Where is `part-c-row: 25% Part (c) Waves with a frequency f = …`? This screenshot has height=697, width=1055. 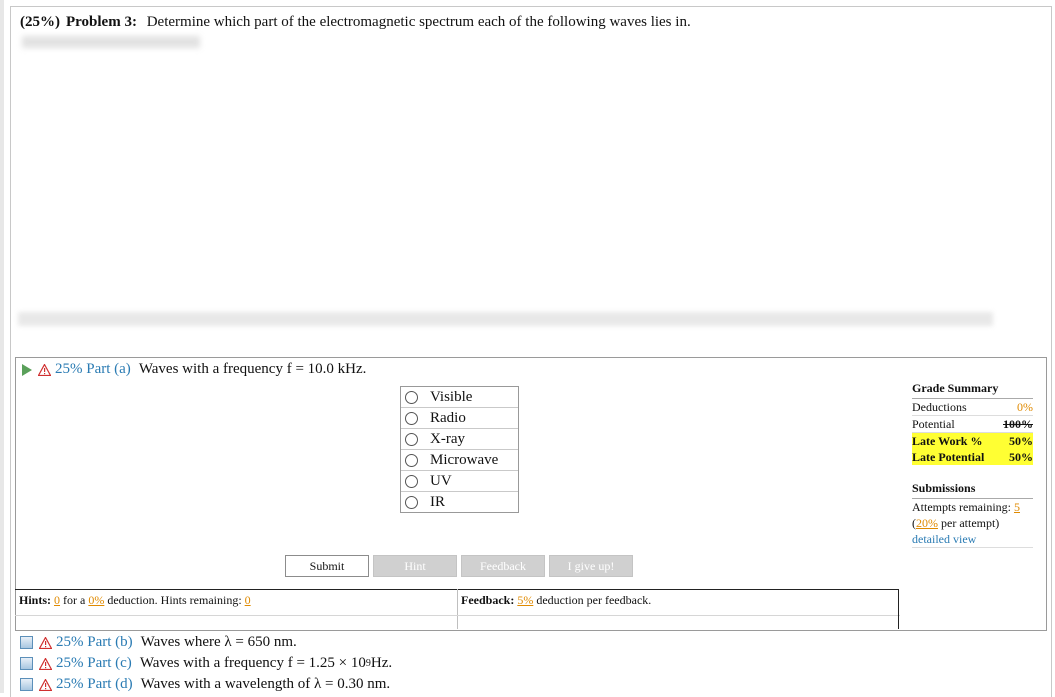 part-c-row: 25% Part (c) Waves with a frequency f = … is located at coordinates (206, 663).